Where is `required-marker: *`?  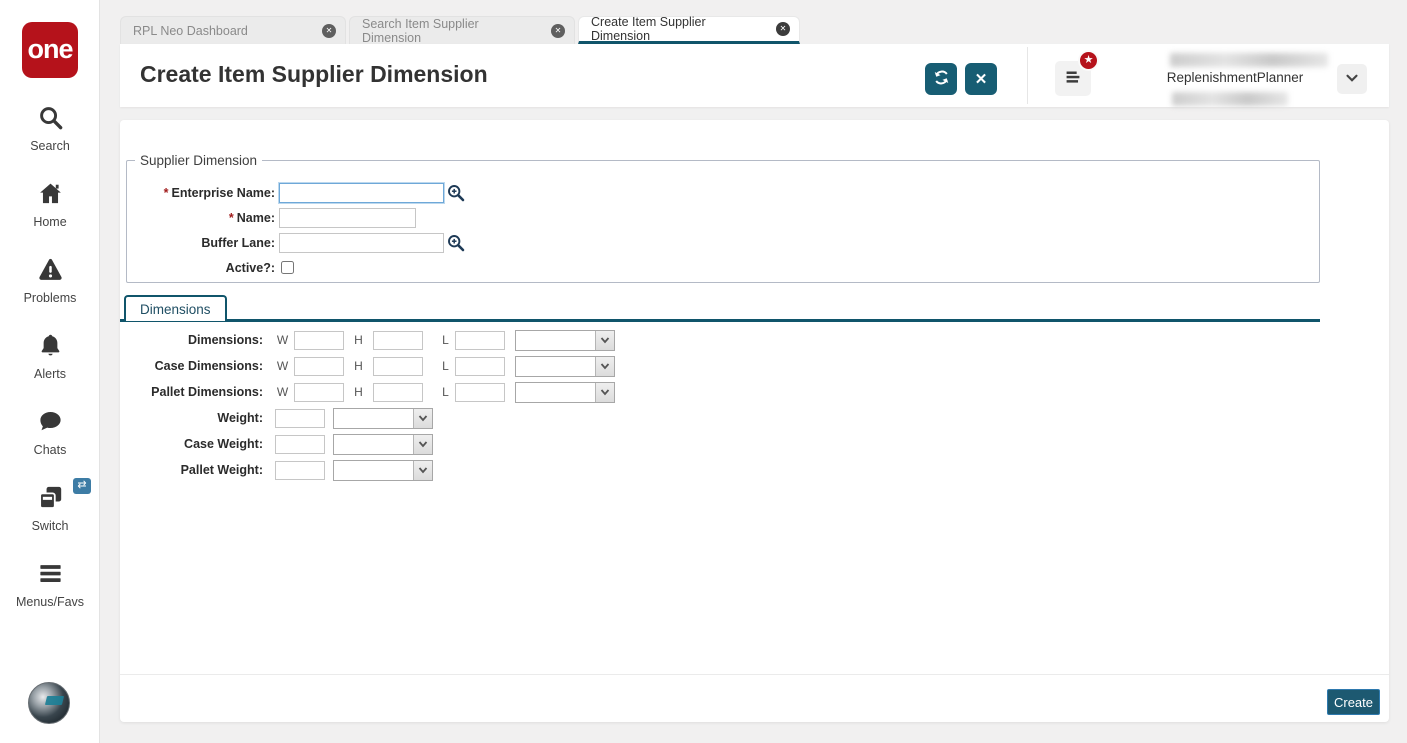 required-marker: * is located at coordinates (166, 192).